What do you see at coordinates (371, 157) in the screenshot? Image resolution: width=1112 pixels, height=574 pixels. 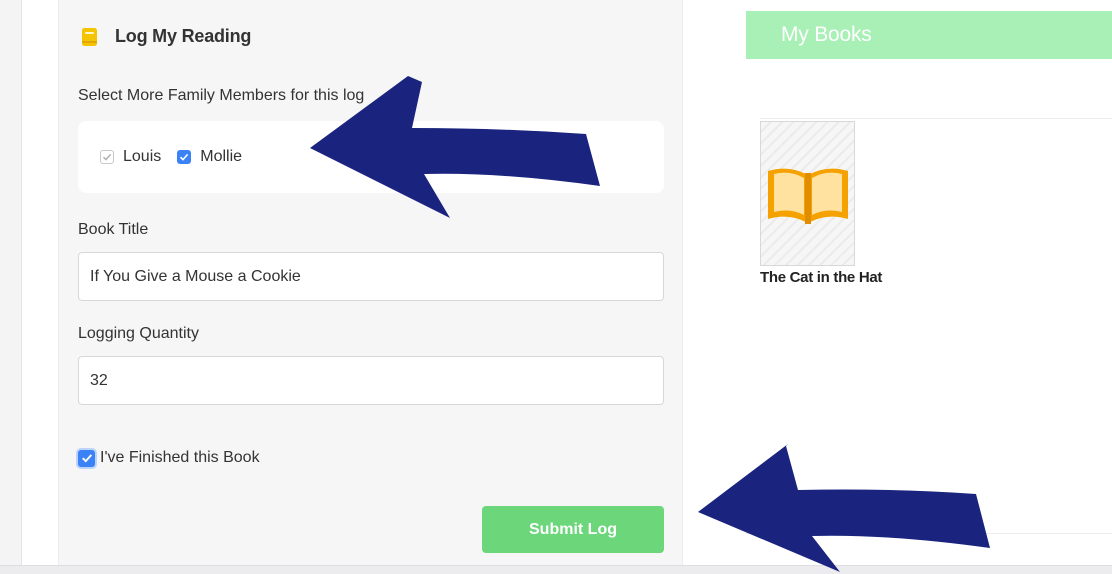 I see `family-members-group: Louis Mollie` at bounding box center [371, 157].